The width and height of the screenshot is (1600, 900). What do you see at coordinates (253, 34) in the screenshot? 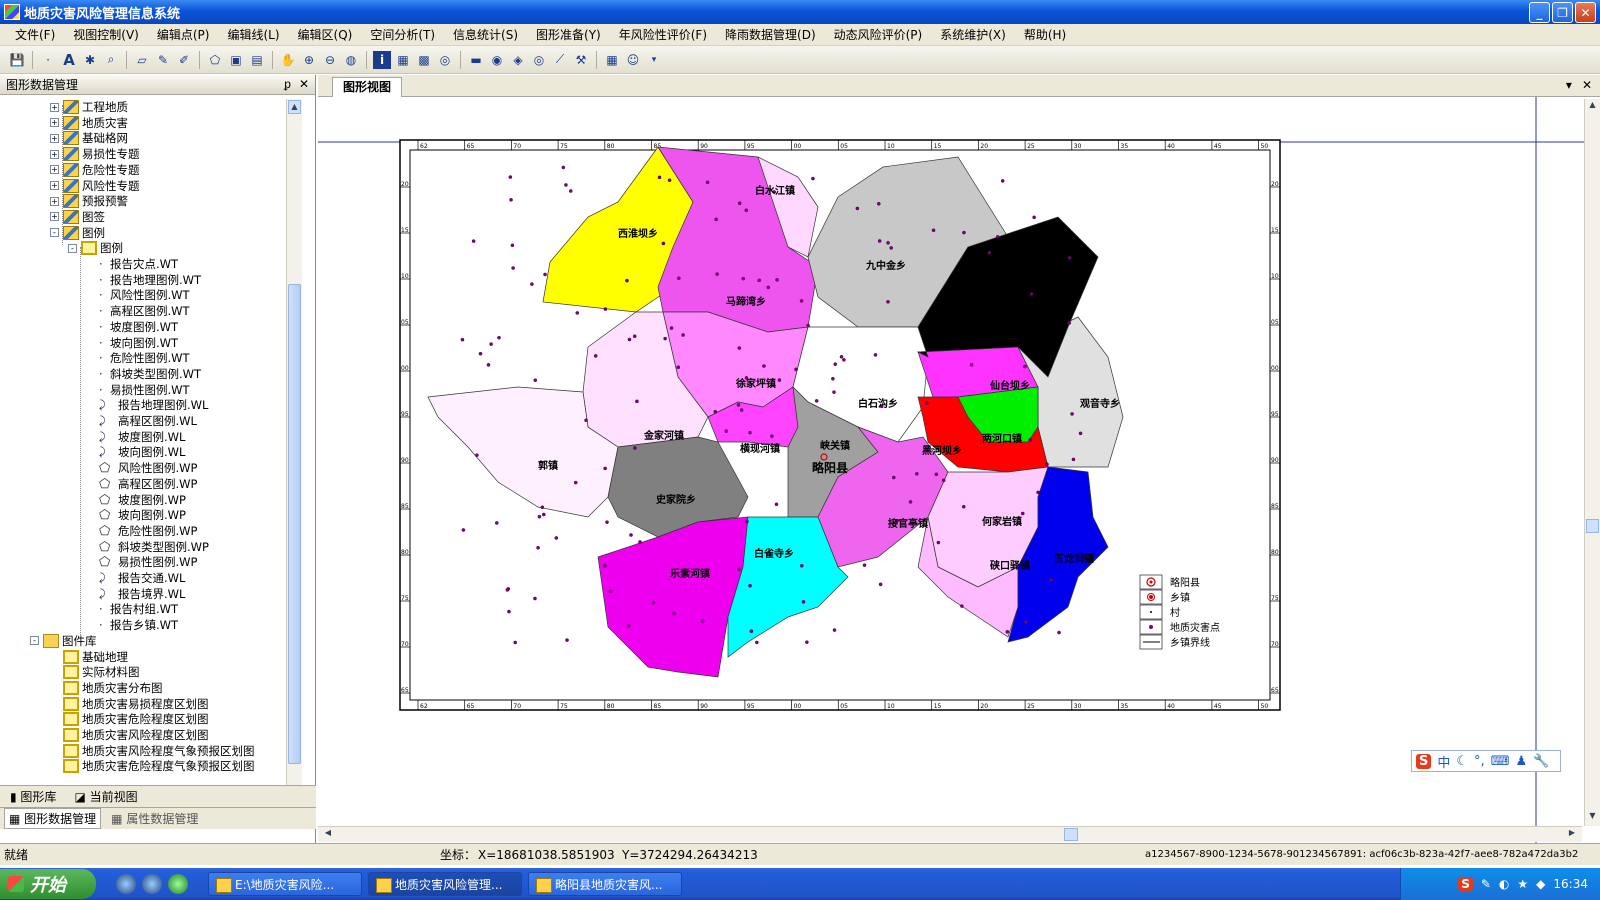
I see `menu-item: 编辑线(L)` at bounding box center [253, 34].